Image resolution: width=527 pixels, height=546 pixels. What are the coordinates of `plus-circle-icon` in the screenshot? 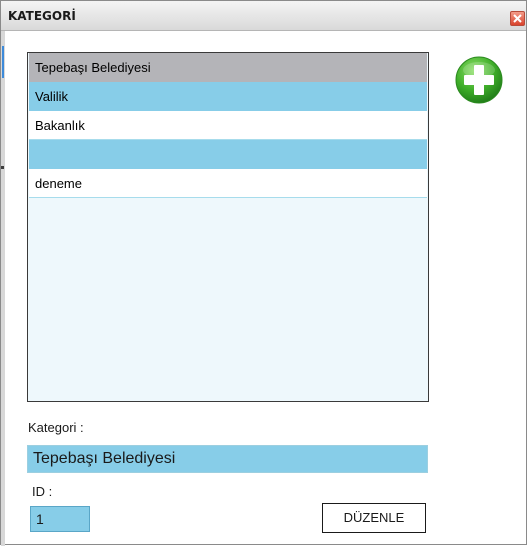 It's located at (479, 80).